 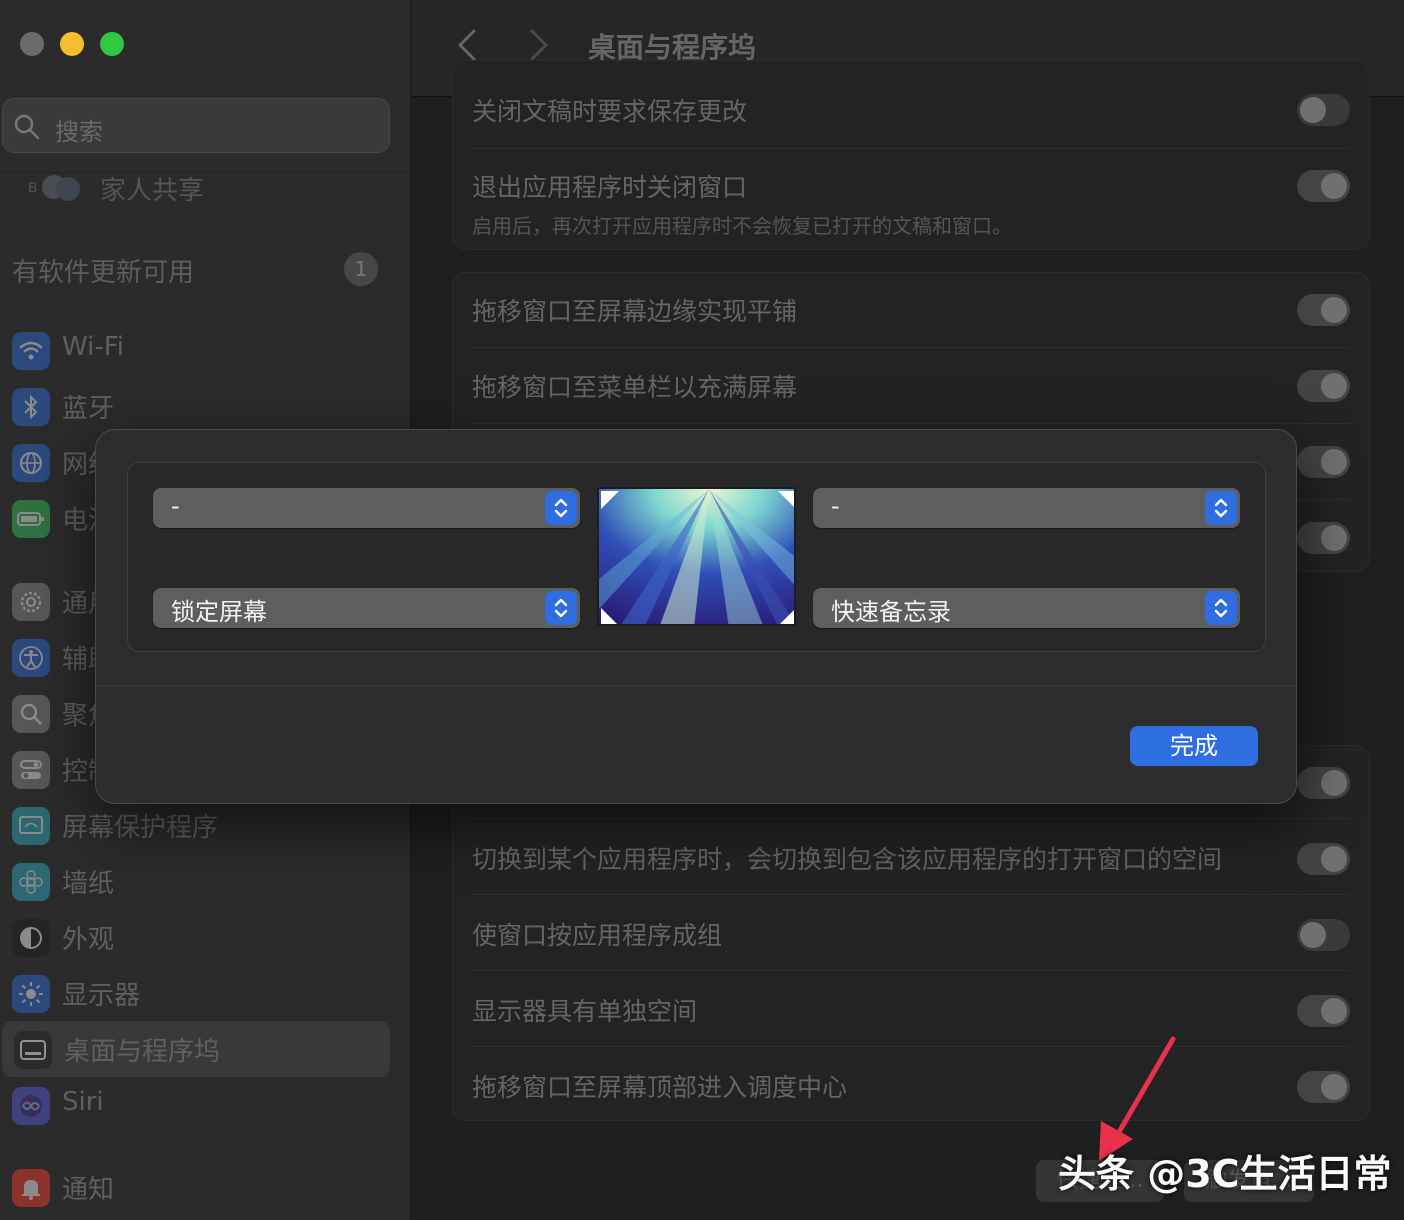 What do you see at coordinates (93, 347) in the screenshot?
I see `sidebar-item-label: Wi-Fi` at bounding box center [93, 347].